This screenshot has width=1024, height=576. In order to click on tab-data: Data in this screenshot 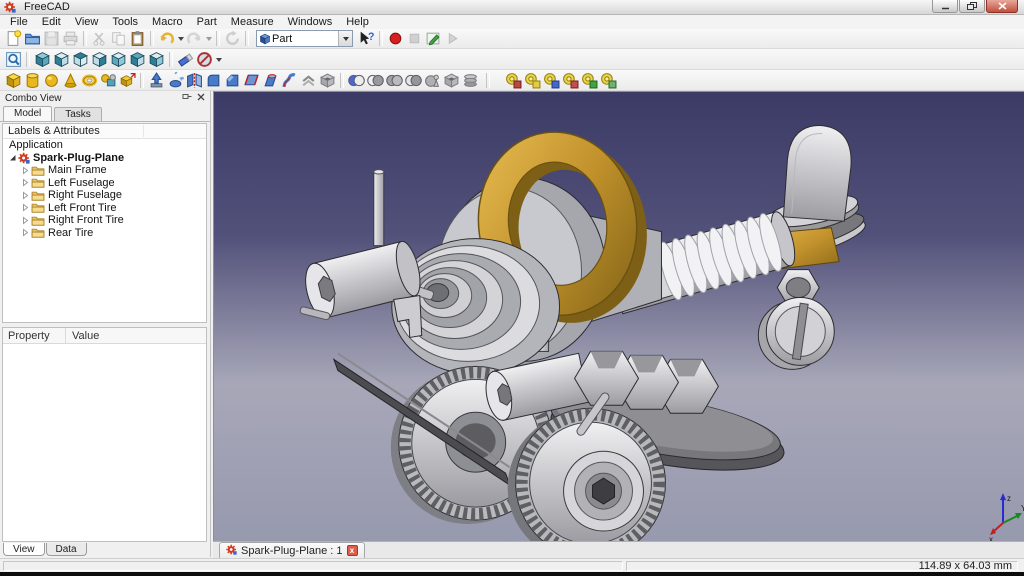, I will do `click(66, 549)`.